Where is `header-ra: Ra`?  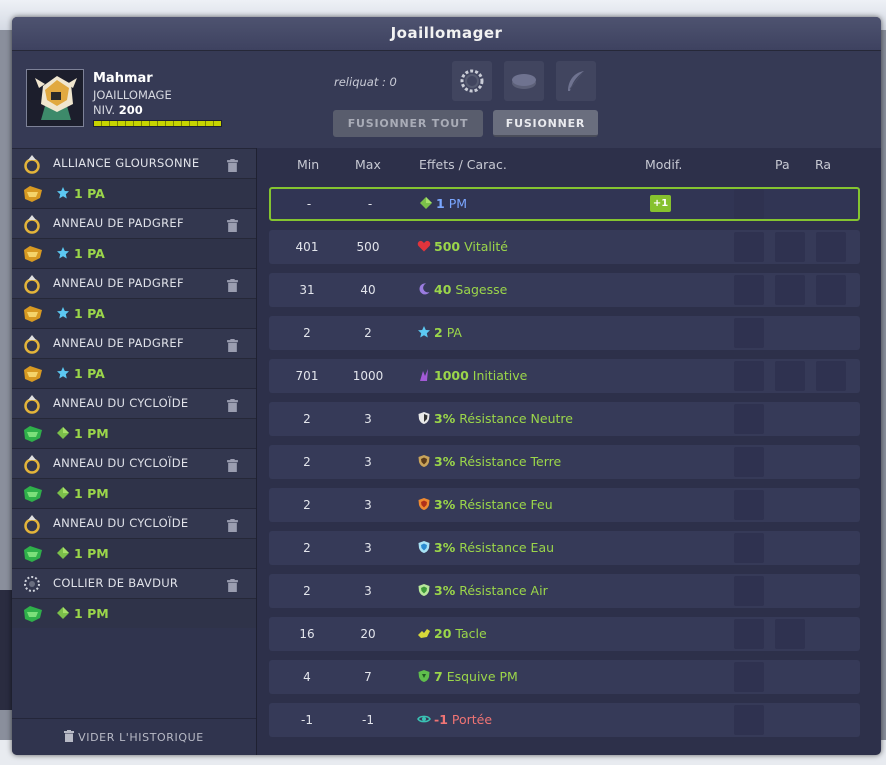
header-ra: Ra is located at coordinates (823, 164).